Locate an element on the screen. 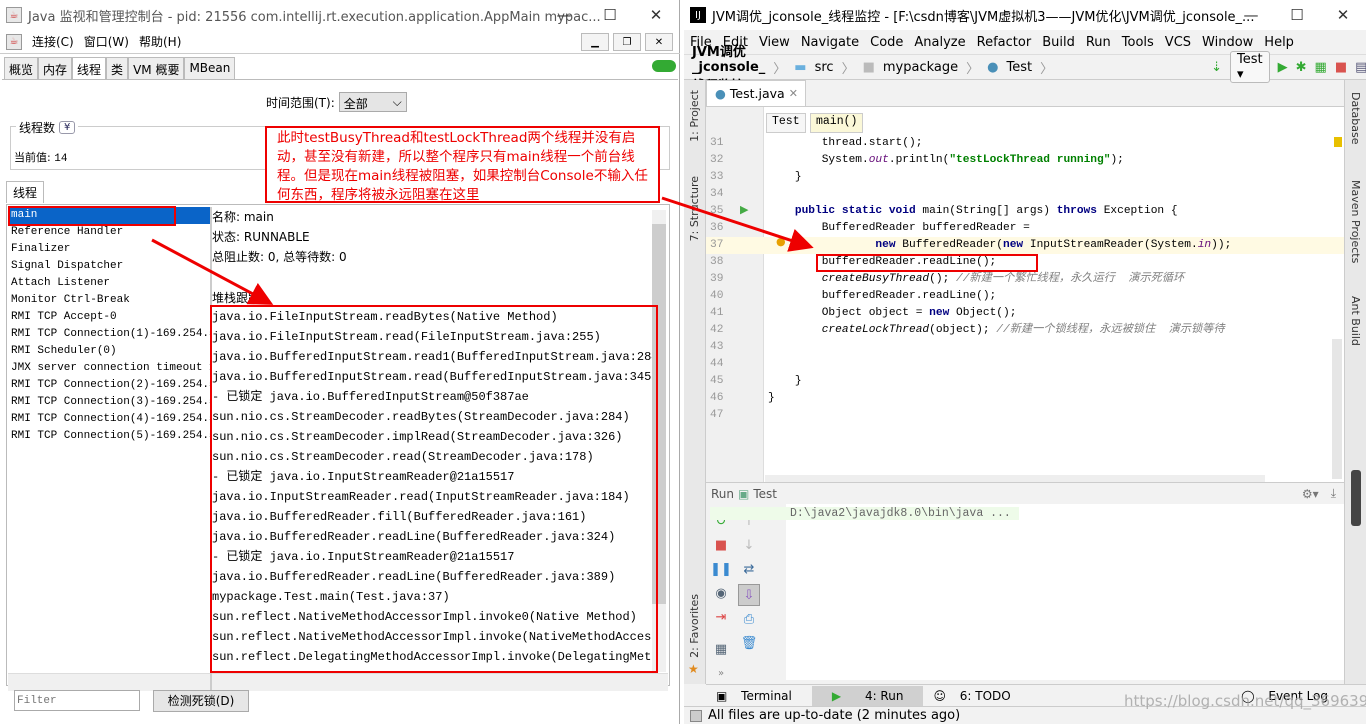 The height and width of the screenshot is (724, 1366). soft-wrap-icon: ⇄ is located at coordinates (749, 569).